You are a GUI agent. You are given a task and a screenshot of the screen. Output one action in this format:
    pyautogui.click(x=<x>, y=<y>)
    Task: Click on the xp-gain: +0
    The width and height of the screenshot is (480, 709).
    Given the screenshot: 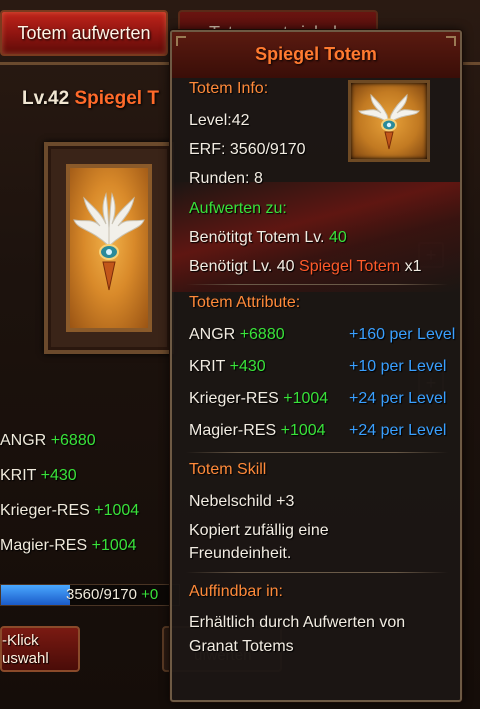 What is the action you would take?
    pyautogui.click(x=150, y=594)
    